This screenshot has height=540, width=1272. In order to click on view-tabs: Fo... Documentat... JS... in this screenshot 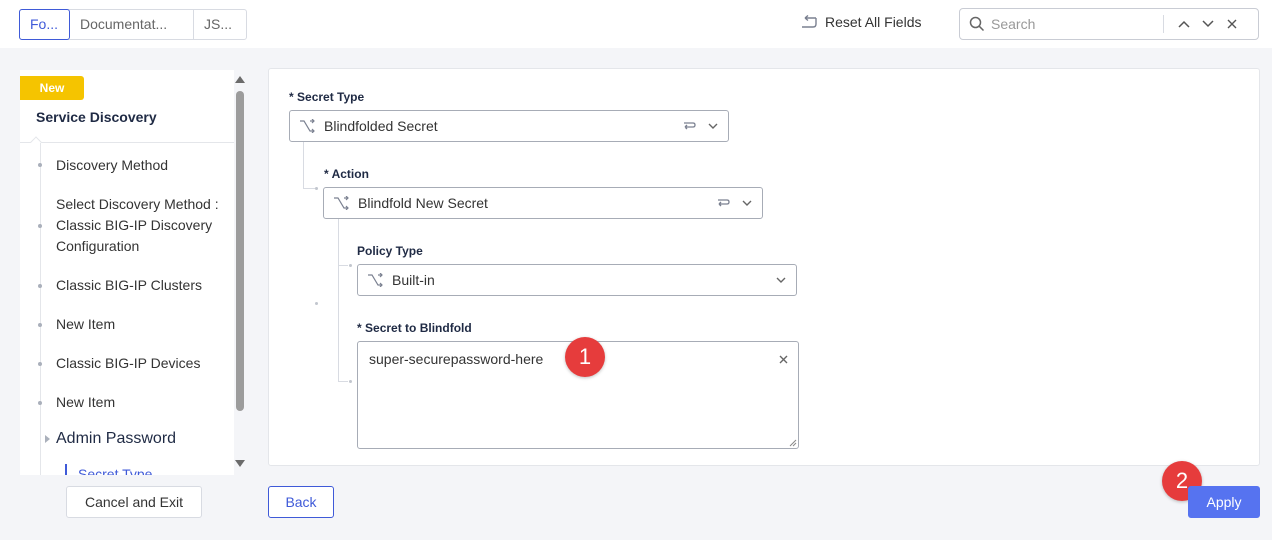, I will do `click(133, 24)`.